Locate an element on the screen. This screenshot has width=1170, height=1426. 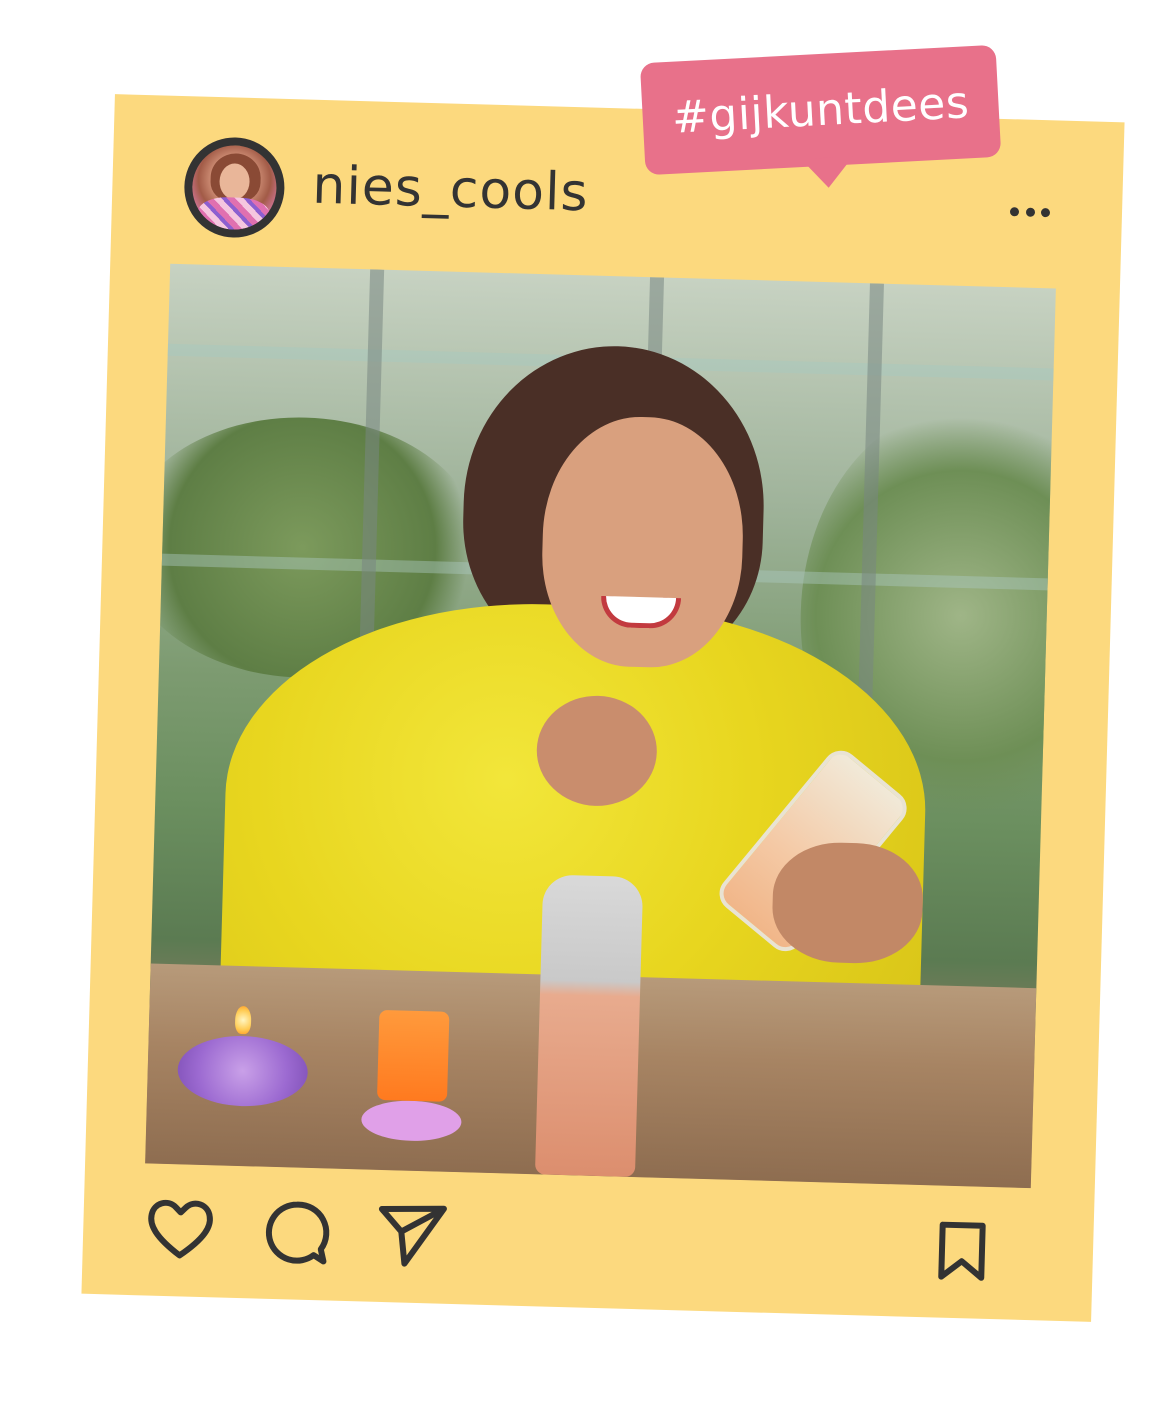
send-icon is located at coordinates (412, 1236).